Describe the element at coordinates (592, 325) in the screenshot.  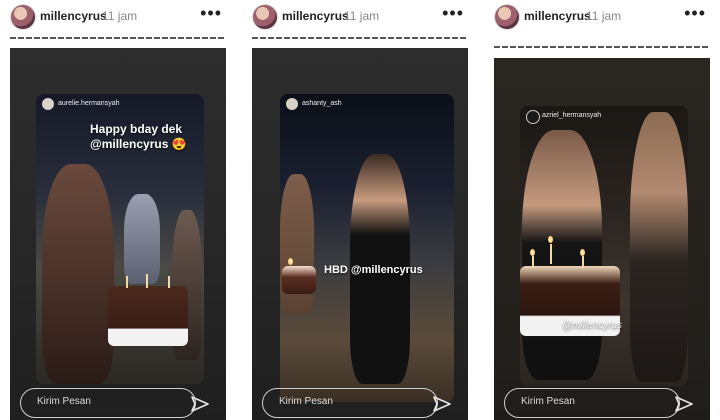
I see `story-caption: @millencyrus` at that location.